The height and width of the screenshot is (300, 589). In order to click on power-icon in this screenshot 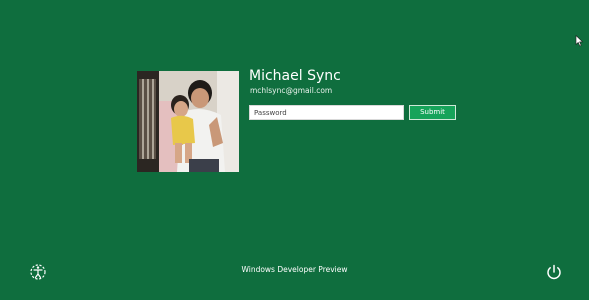, I will do `click(554, 272)`.